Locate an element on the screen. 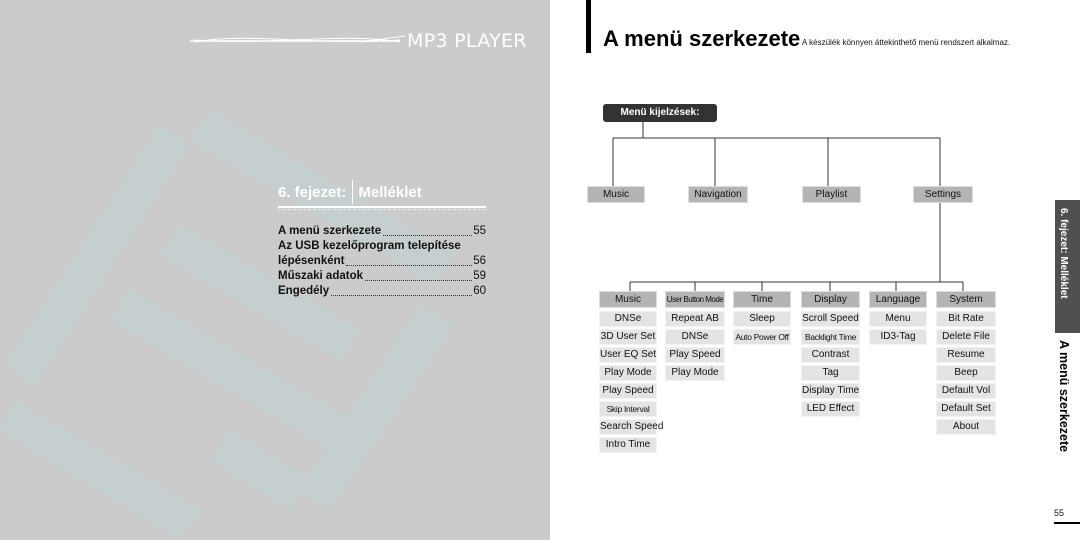  settings-item: ID3-Tag is located at coordinates (898, 337).